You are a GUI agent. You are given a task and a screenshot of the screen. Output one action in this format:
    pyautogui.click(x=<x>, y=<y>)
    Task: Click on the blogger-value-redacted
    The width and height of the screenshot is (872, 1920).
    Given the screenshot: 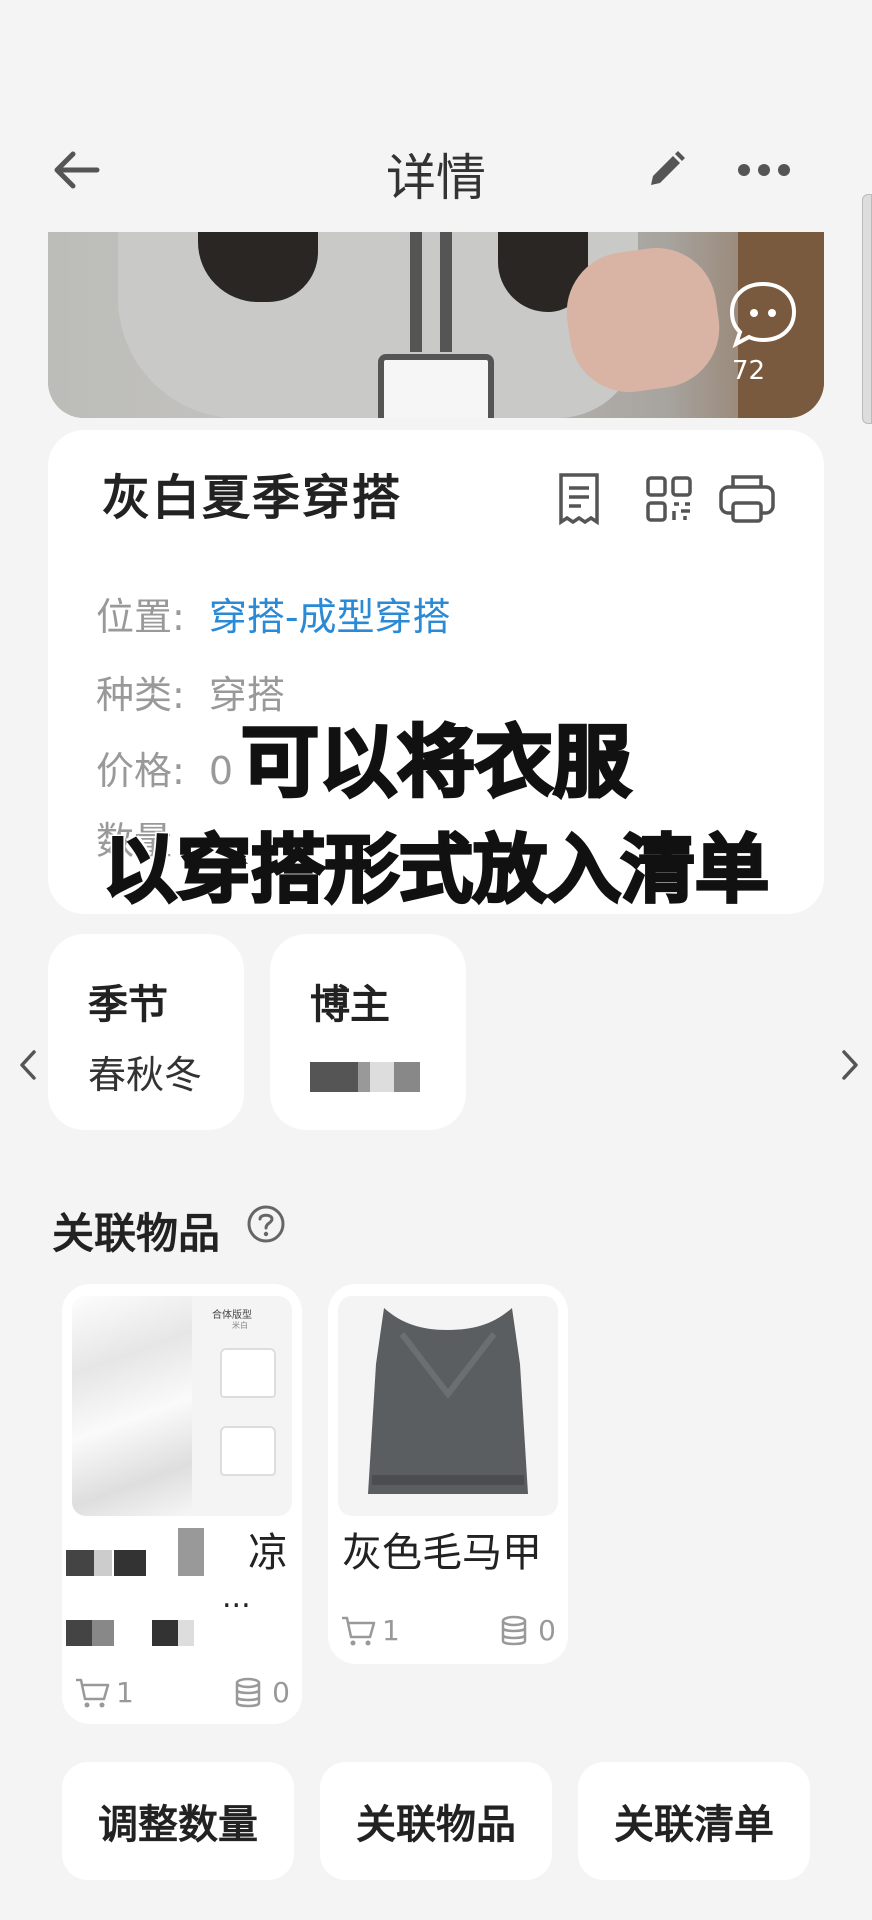 What is the action you would take?
    pyautogui.click(x=365, y=1077)
    